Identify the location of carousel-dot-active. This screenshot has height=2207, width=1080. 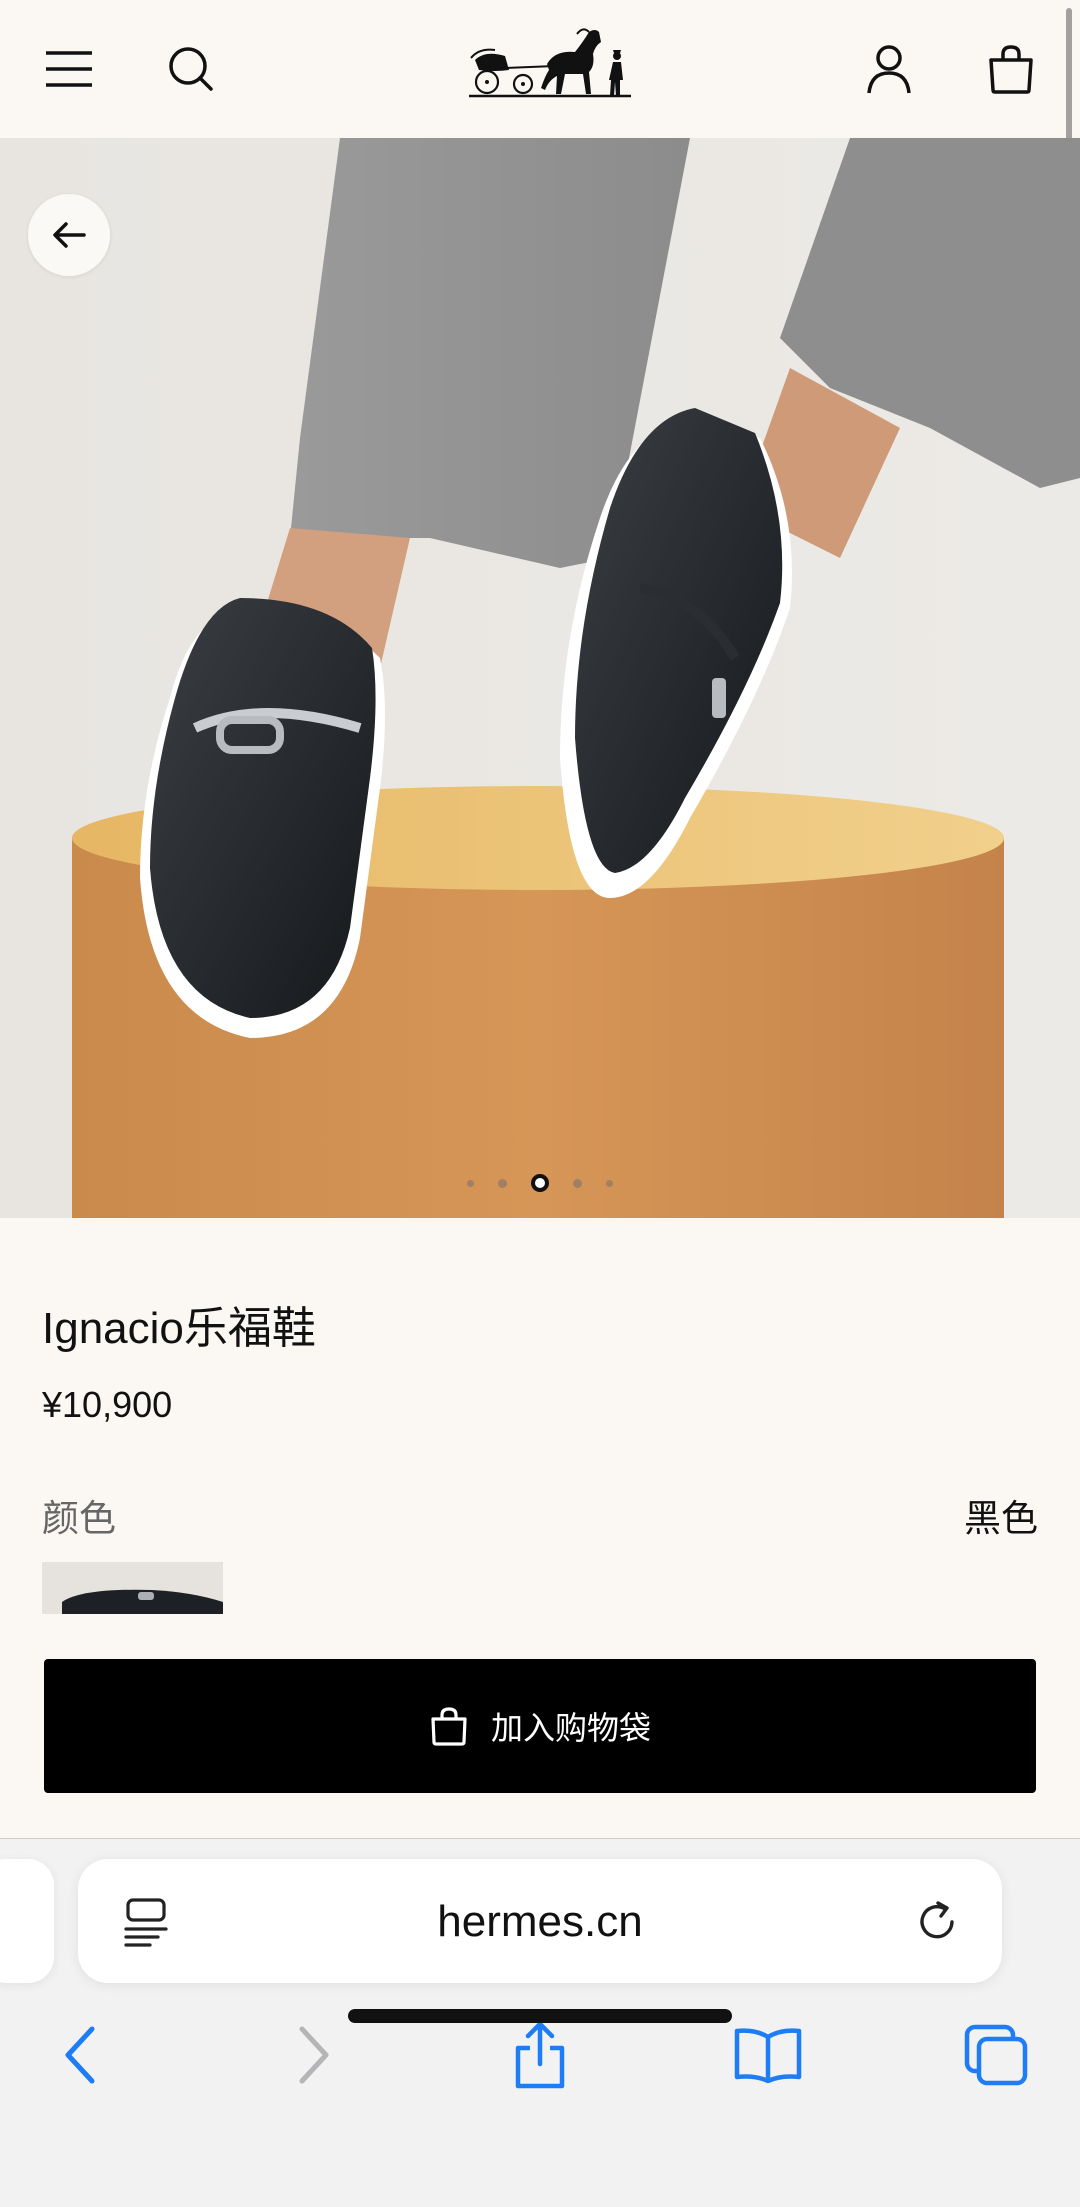
(540, 1183).